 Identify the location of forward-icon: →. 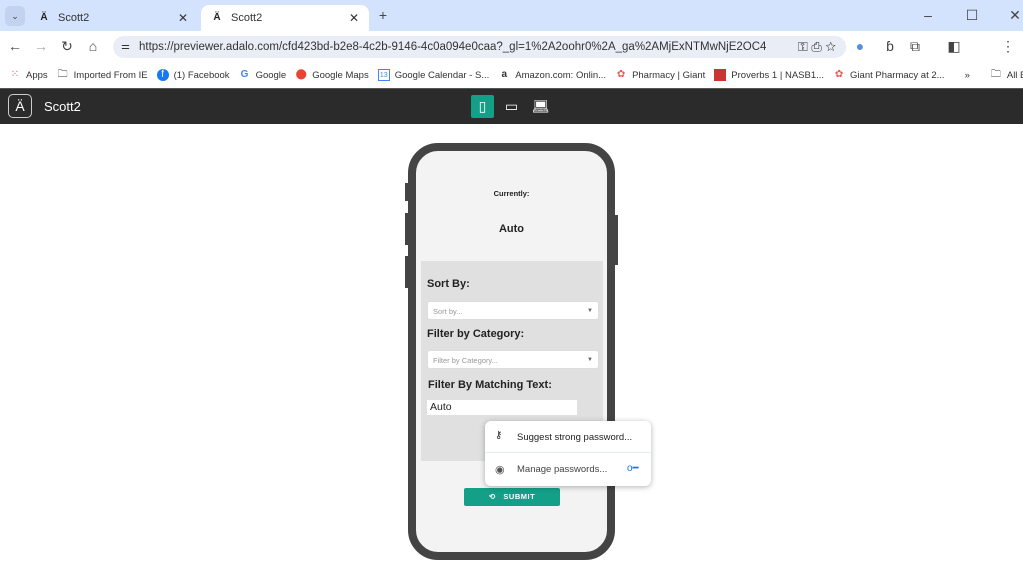
(41, 46).